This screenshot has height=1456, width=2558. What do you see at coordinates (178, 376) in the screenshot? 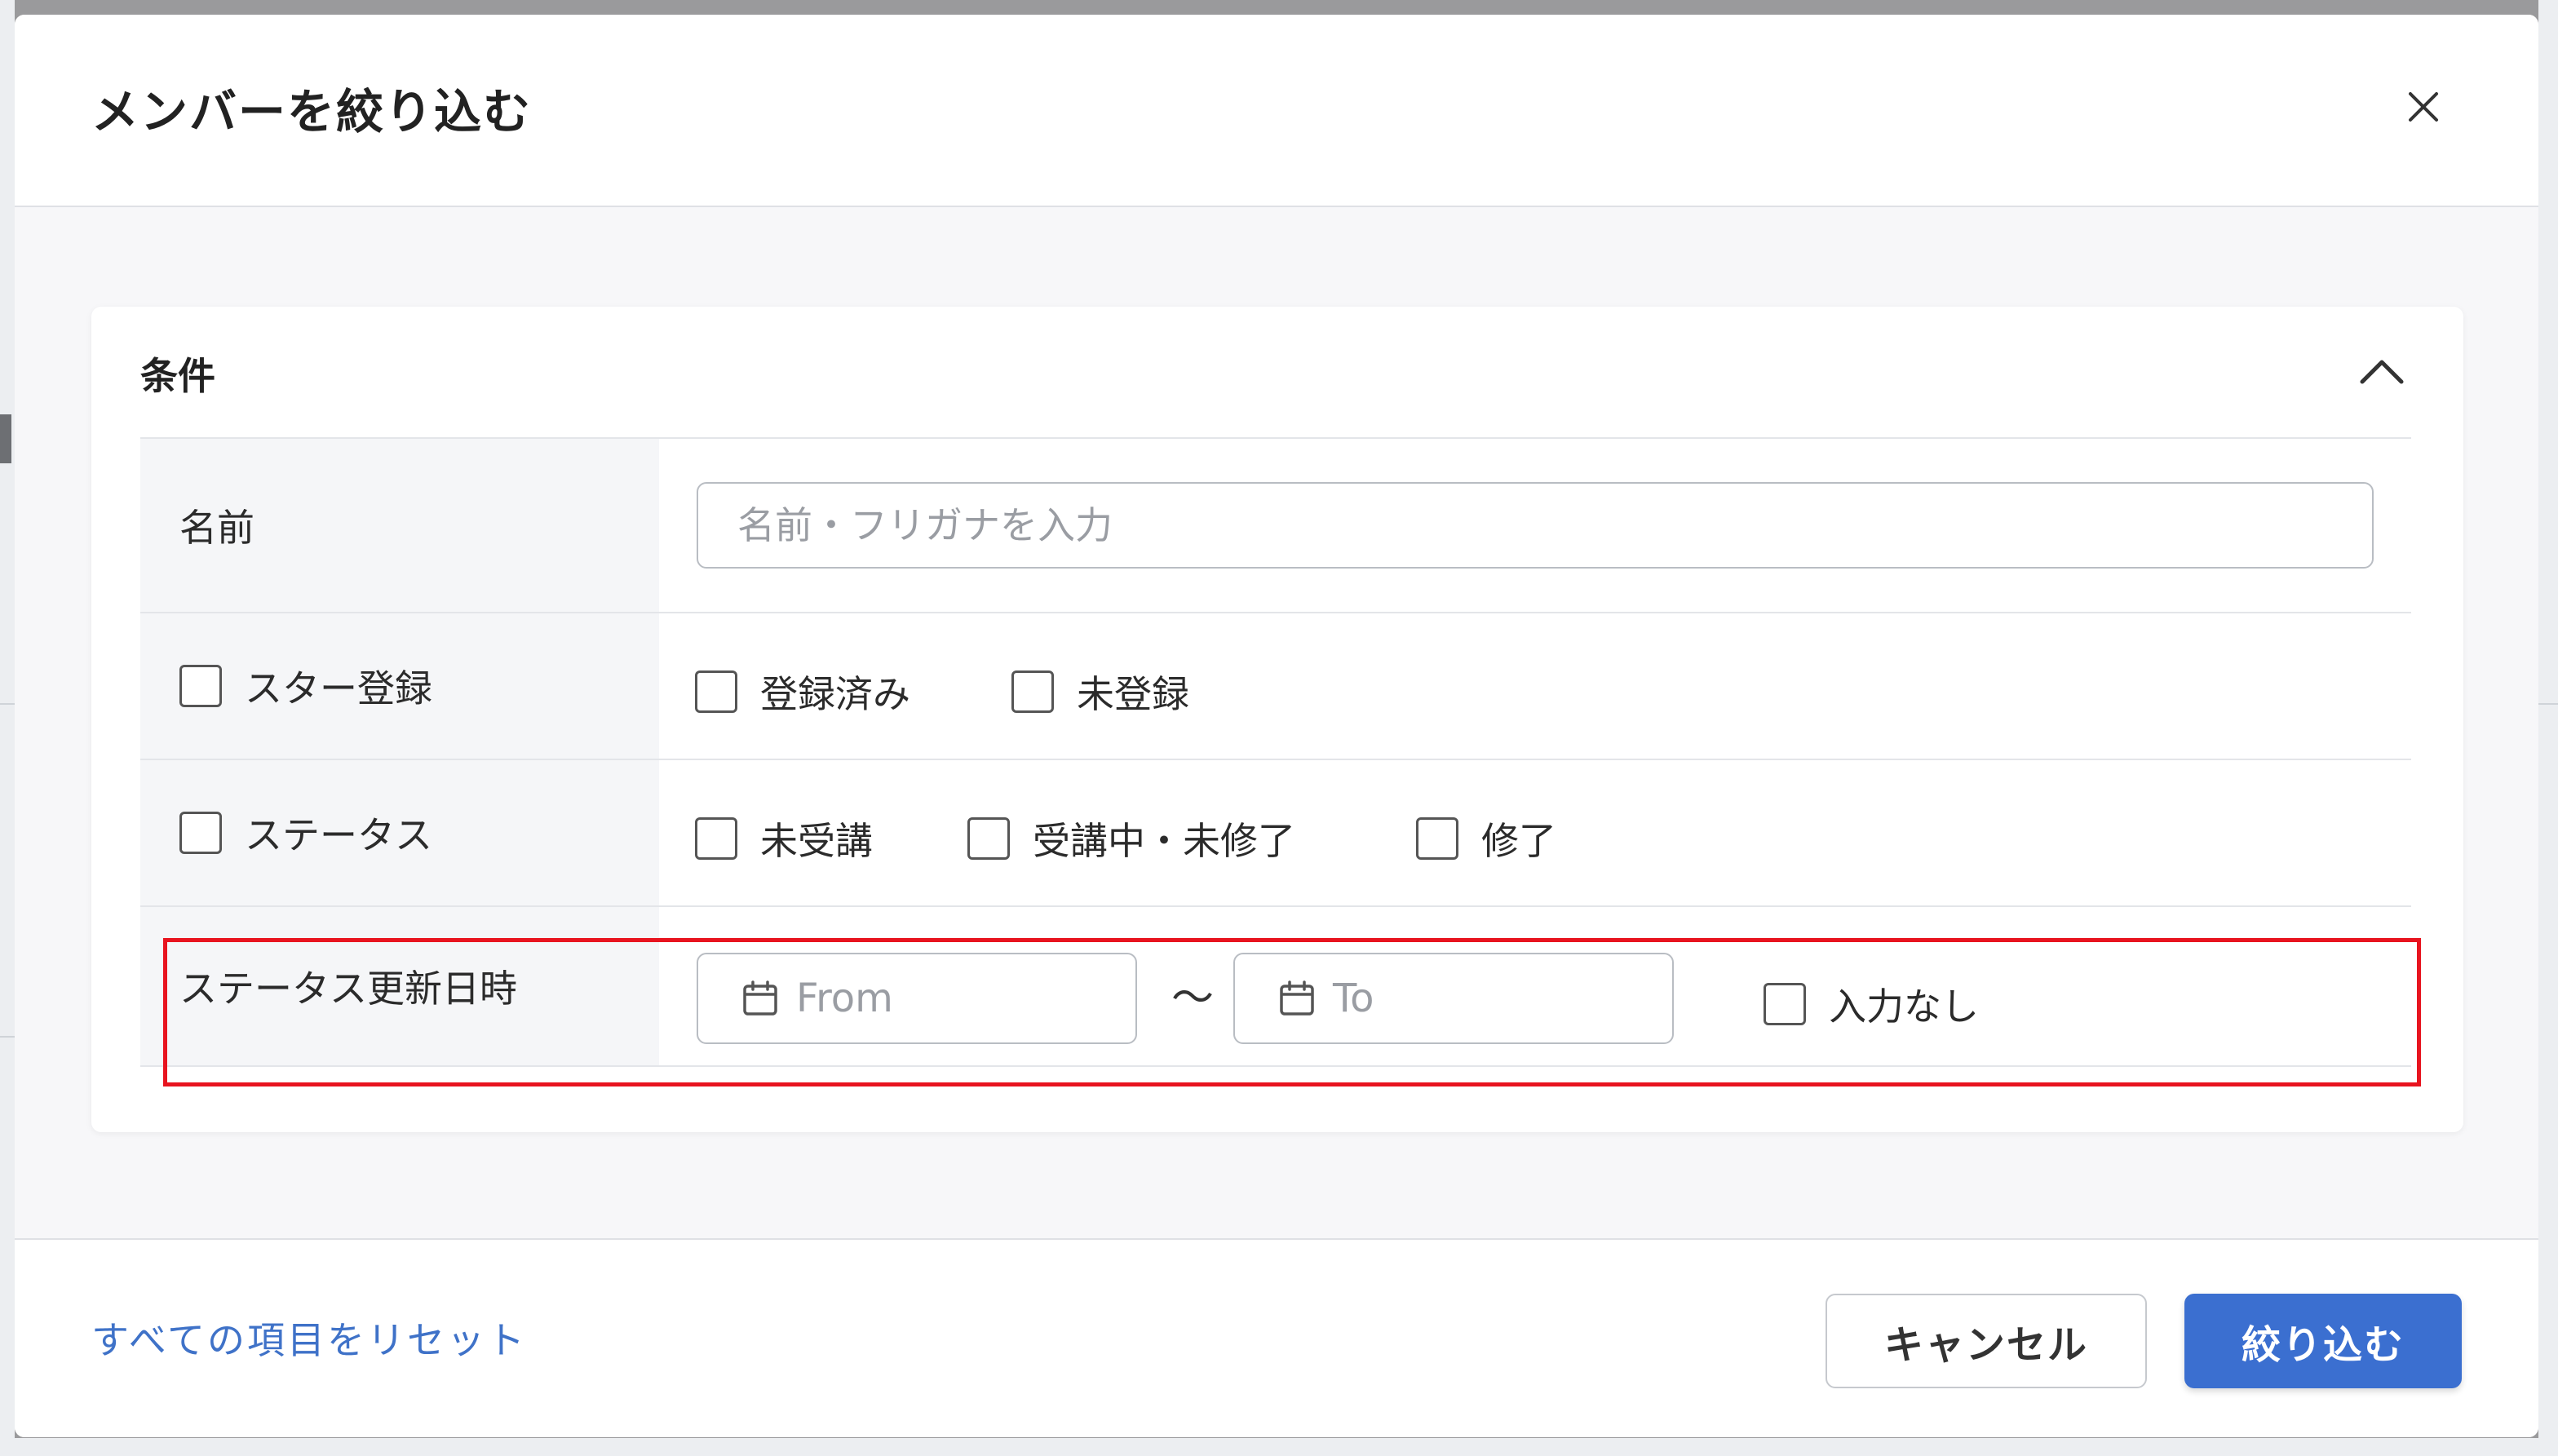
I see `conditions-title: 条件` at bounding box center [178, 376].